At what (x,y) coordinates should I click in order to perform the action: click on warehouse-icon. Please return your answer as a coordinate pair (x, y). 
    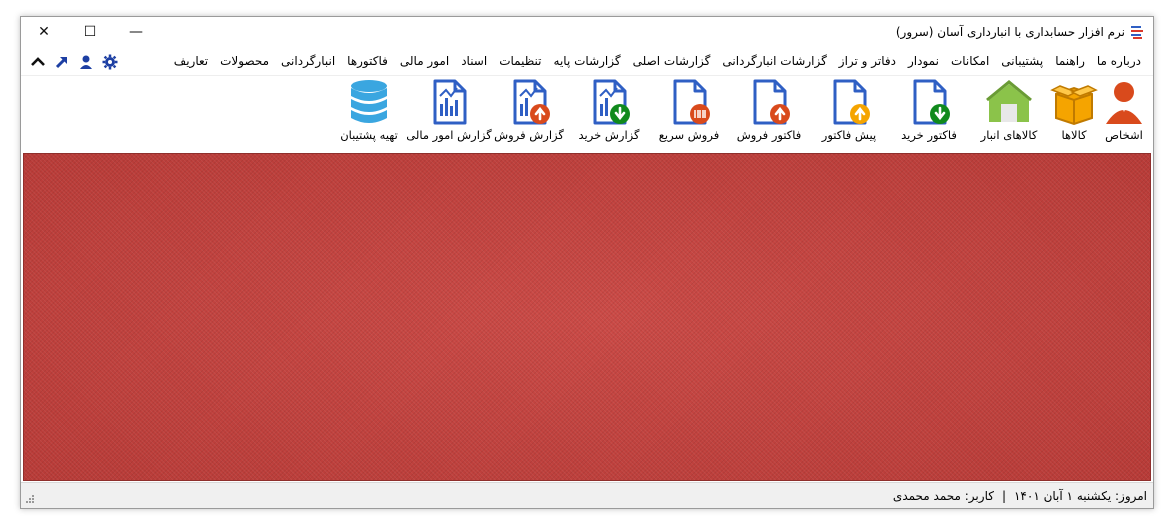
    Looking at the image, I should click on (1009, 102).